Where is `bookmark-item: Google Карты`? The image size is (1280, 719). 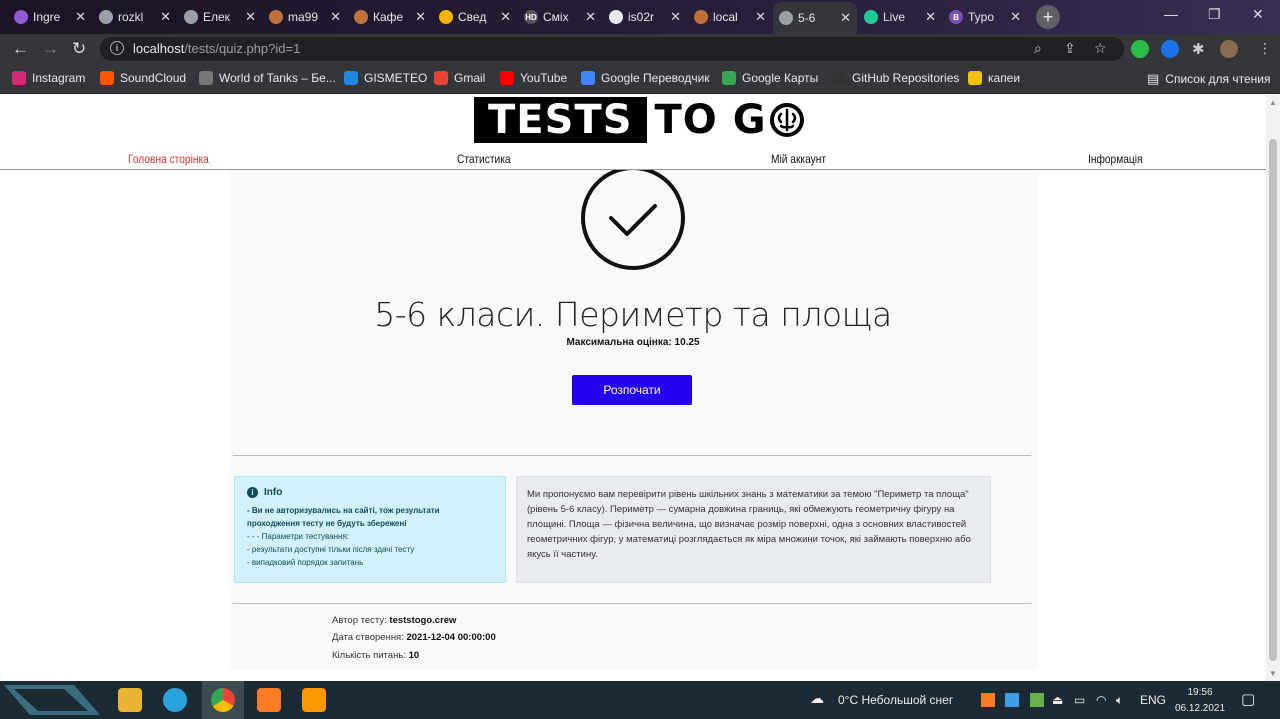
bookmark-item: Google Карты is located at coordinates (770, 78).